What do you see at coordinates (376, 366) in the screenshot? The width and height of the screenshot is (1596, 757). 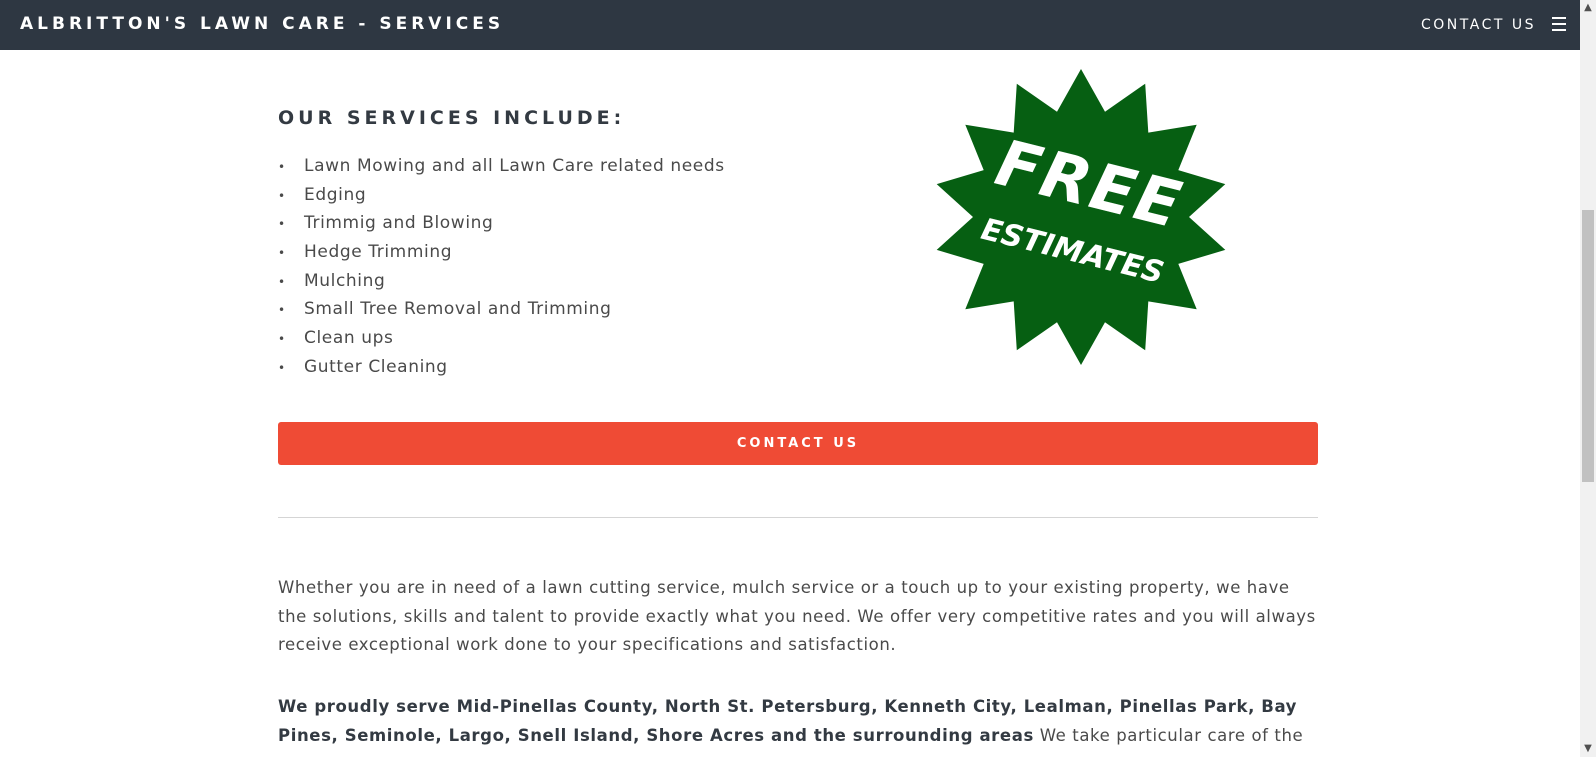 I see `service-item-label: Gutter Cleaning` at bounding box center [376, 366].